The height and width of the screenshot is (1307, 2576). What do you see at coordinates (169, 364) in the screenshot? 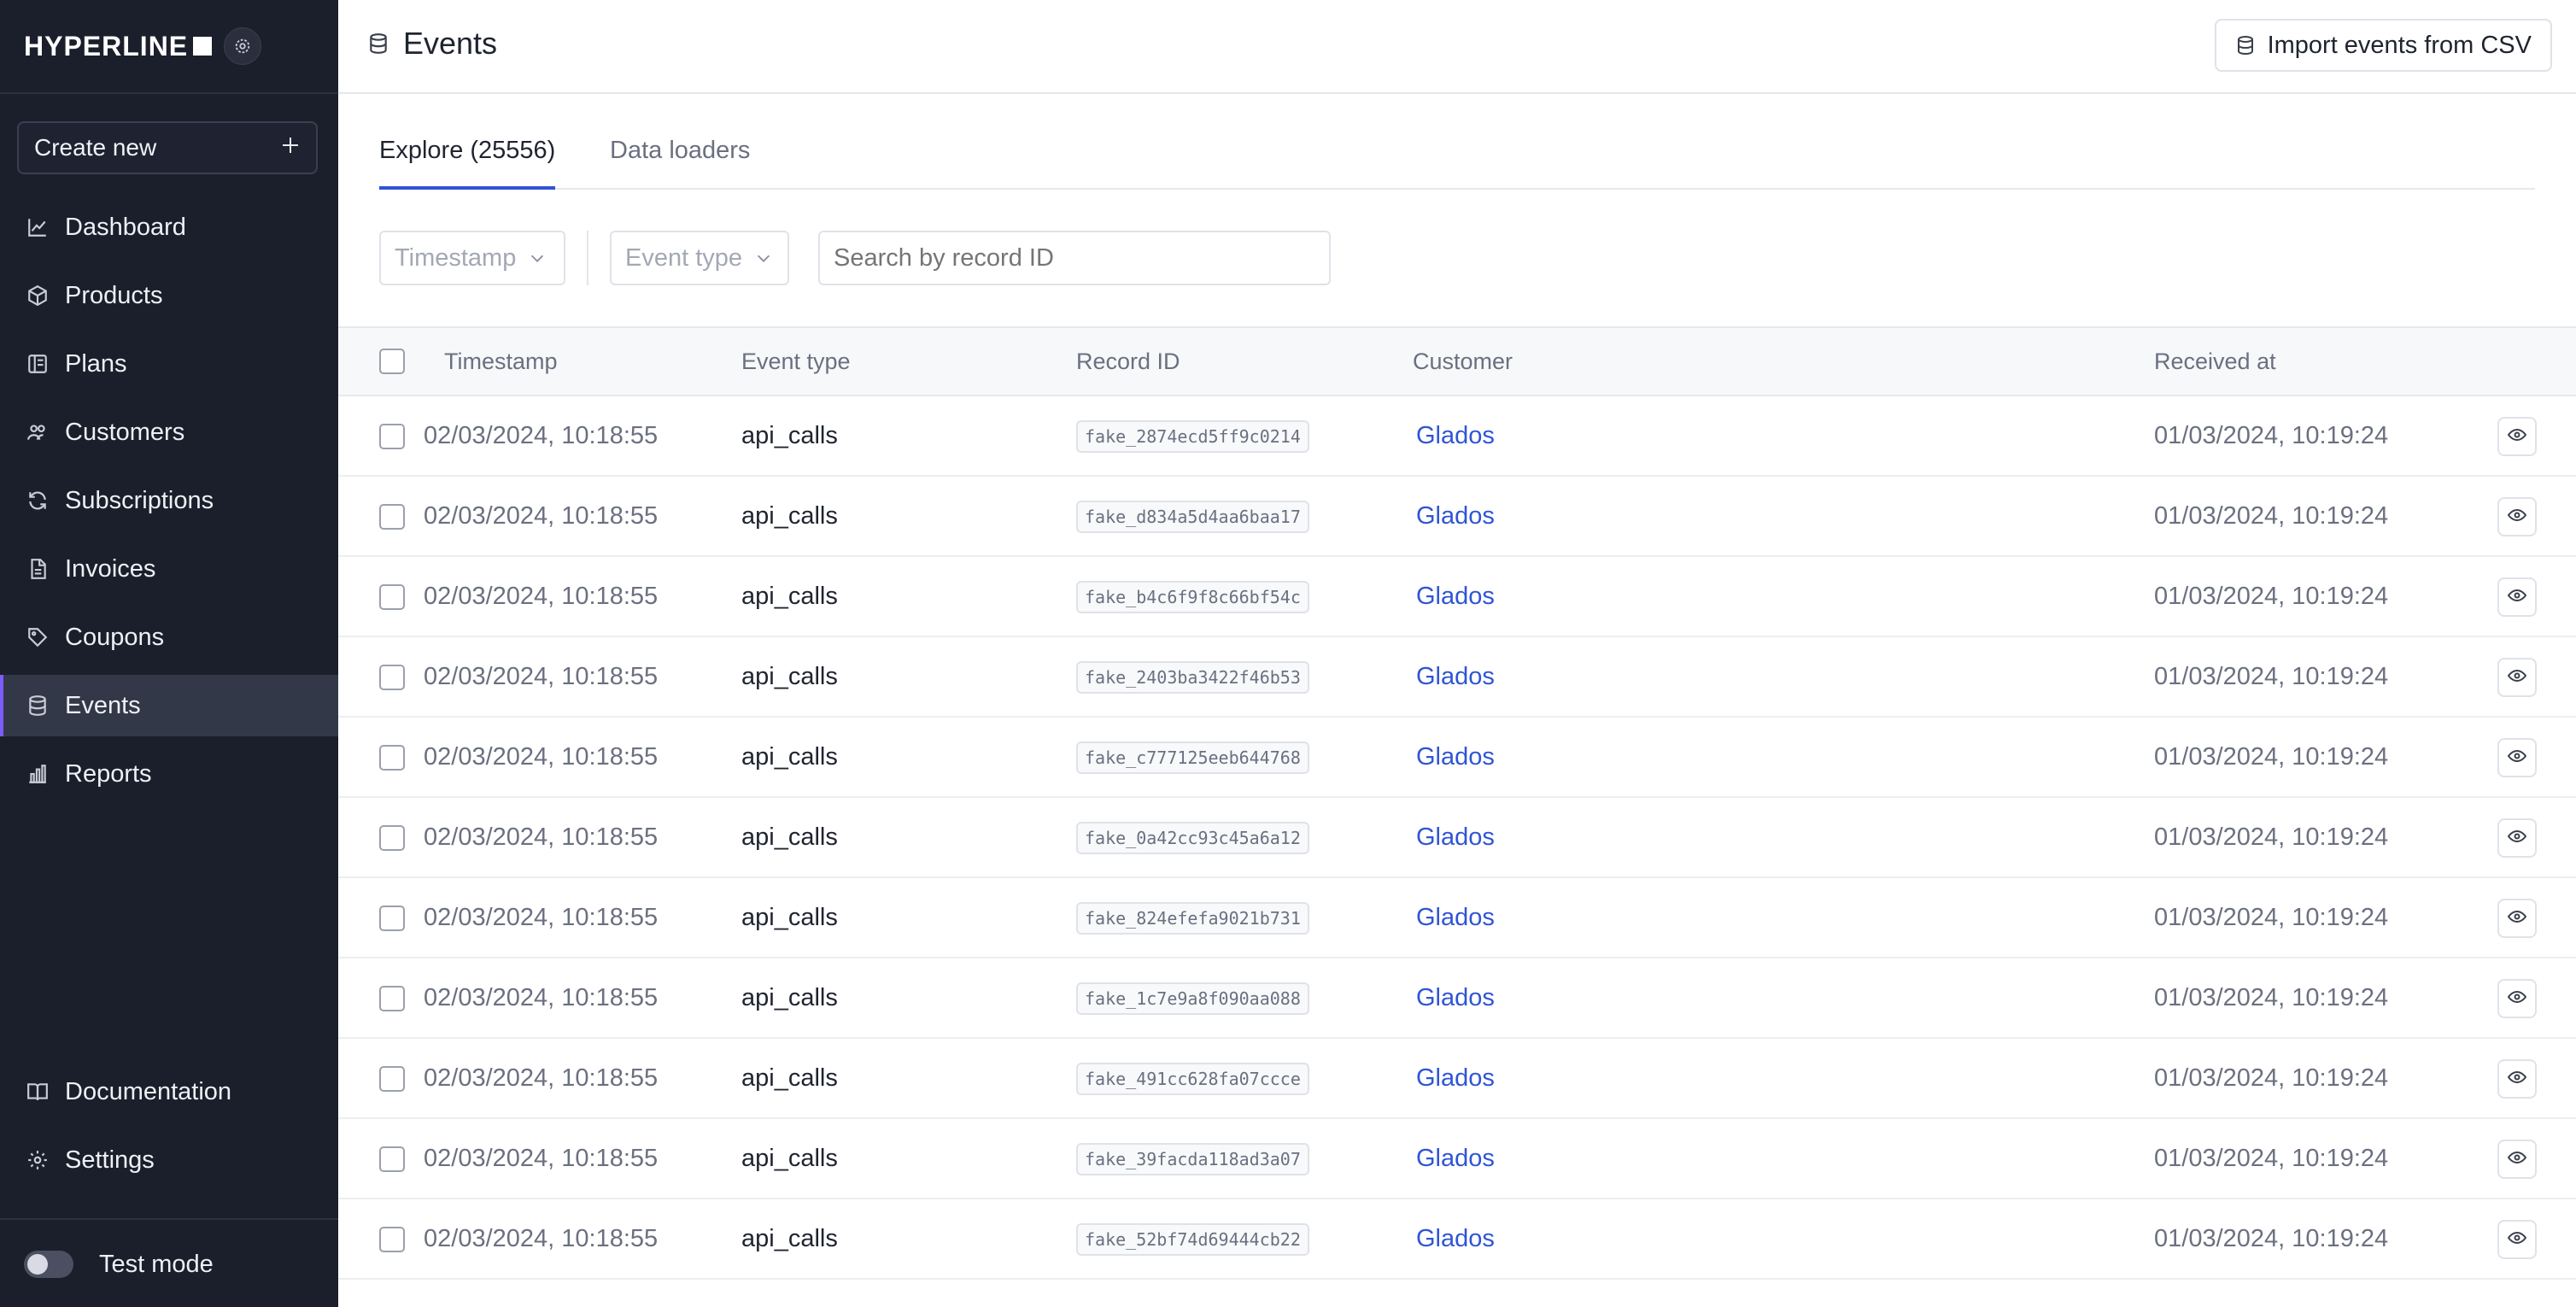
I see `sidebar-item-plans: Plans` at bounding box center [169, 364].